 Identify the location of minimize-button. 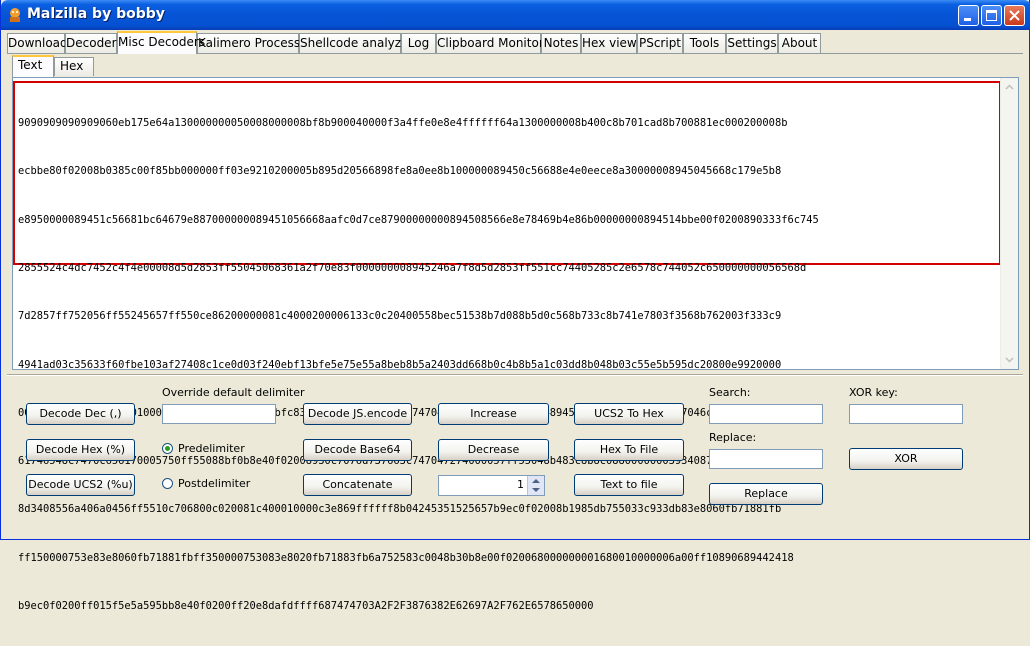
(968, 15).